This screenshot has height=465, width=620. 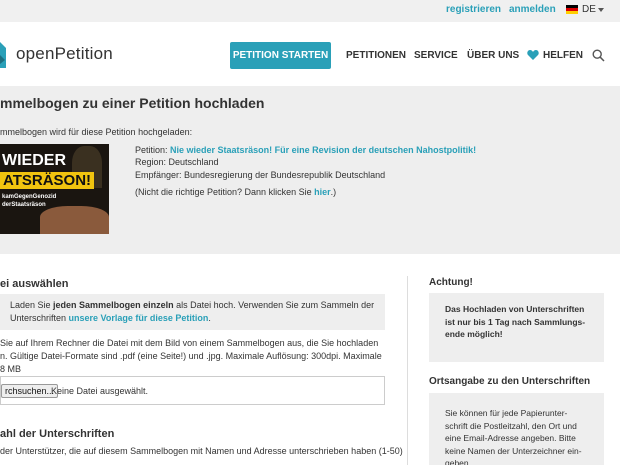 I want to click on no-file-text: Keine Datei ausgewählt., so click(x=100, y=391).